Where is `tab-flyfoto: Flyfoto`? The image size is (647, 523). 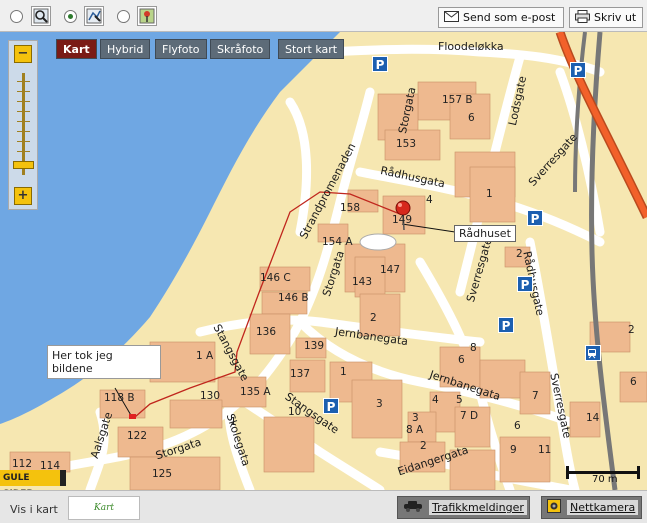 tab-flyfoto: Flyfoto is located at coordinates (181, 49).